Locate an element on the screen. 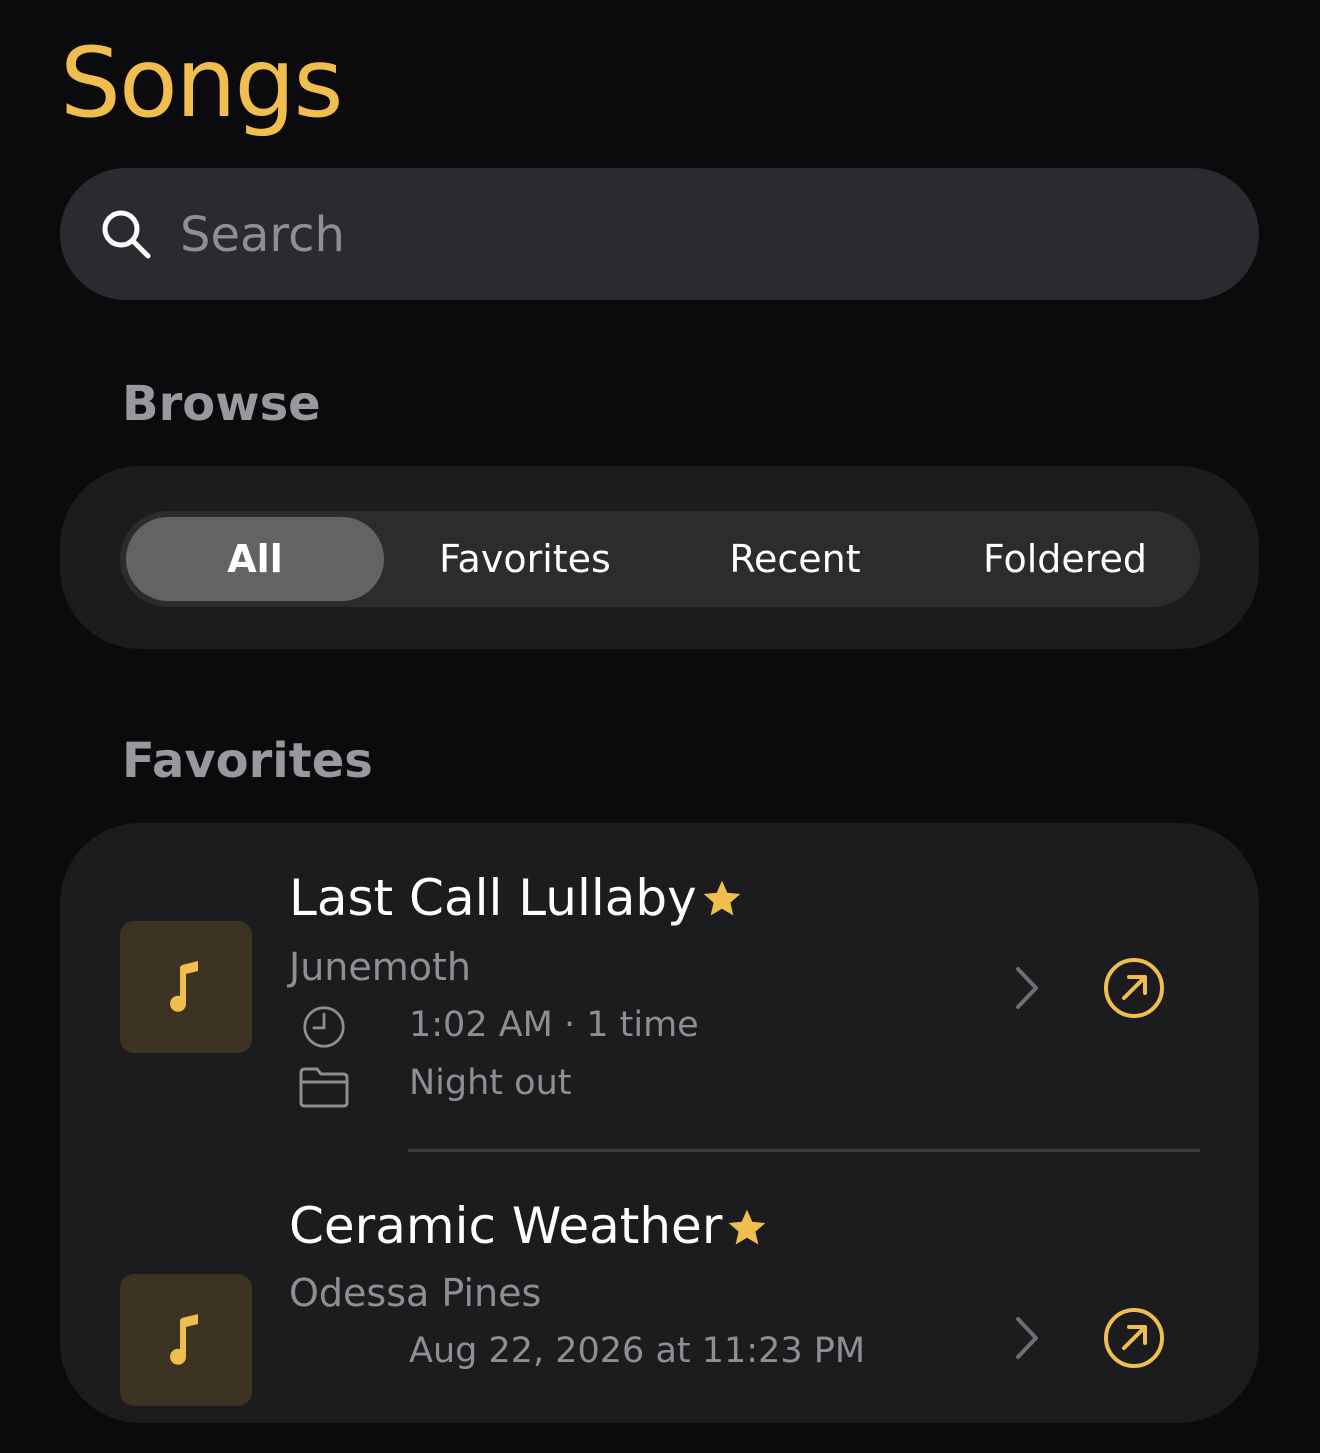 The image size is (1320, 1453). segment-recent: Recent is located at coordinates (795, 559).